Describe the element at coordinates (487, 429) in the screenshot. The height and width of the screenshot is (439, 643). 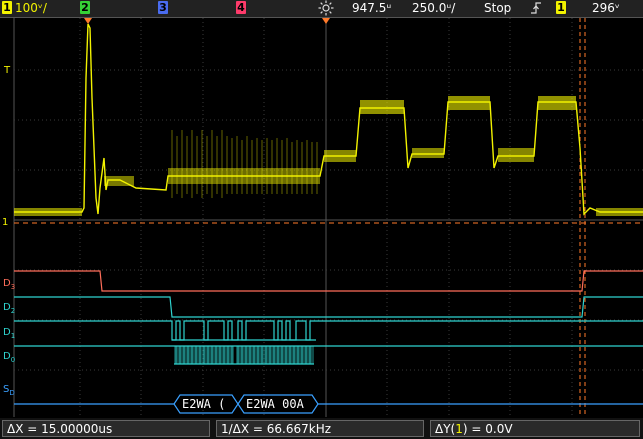
I see `delta-y-value: ) = 0.0V` at that location.